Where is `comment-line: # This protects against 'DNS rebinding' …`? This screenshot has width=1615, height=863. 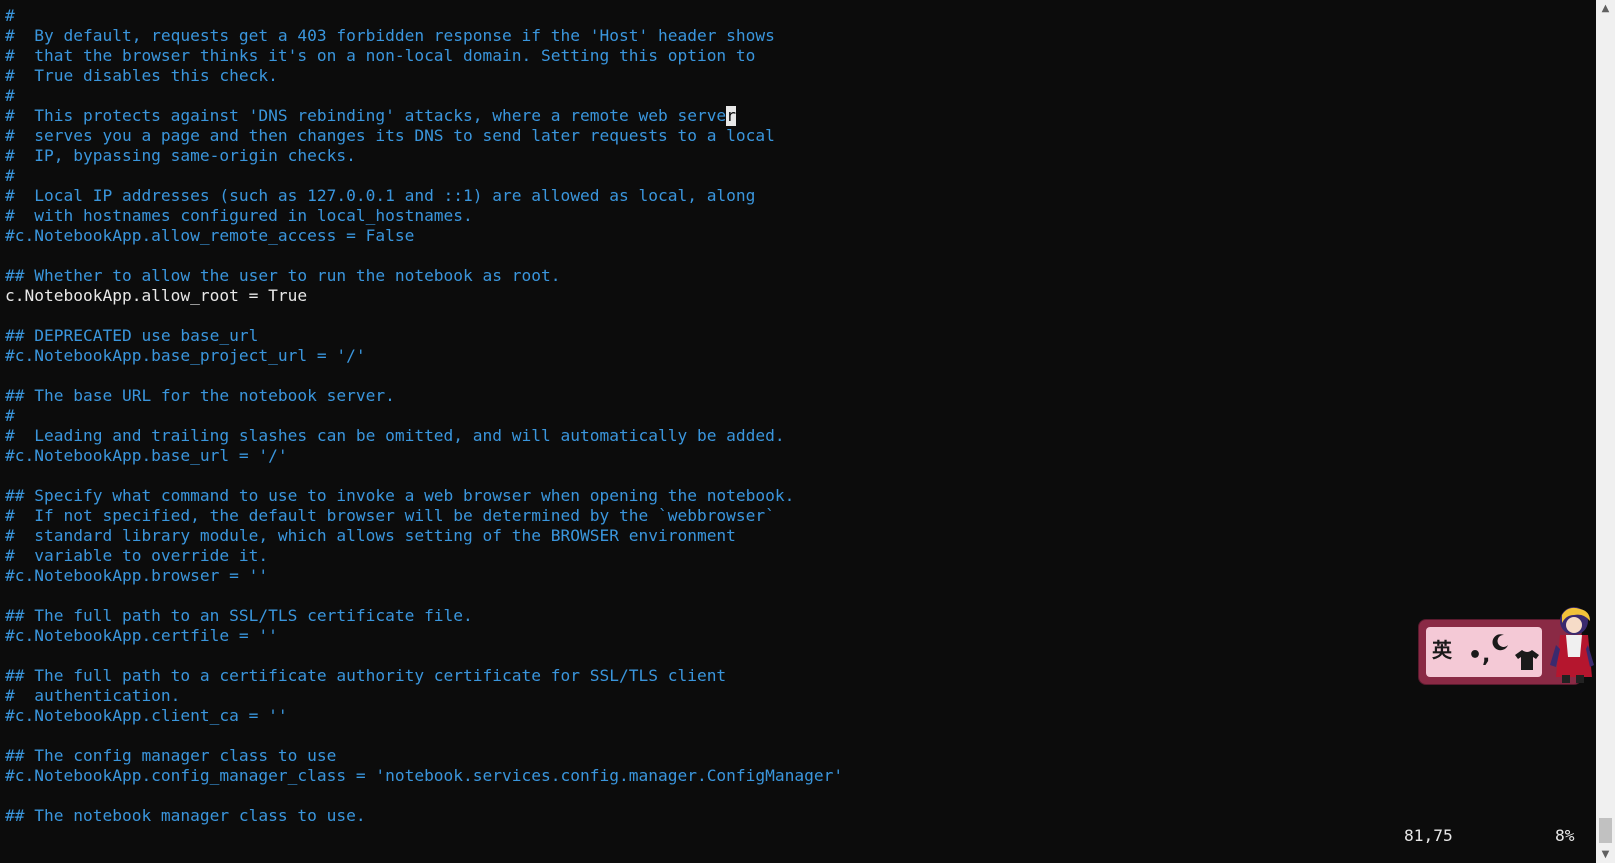 comment-line: # This protects against 'DNS rebinding' … is located at coordinates (424, 116).